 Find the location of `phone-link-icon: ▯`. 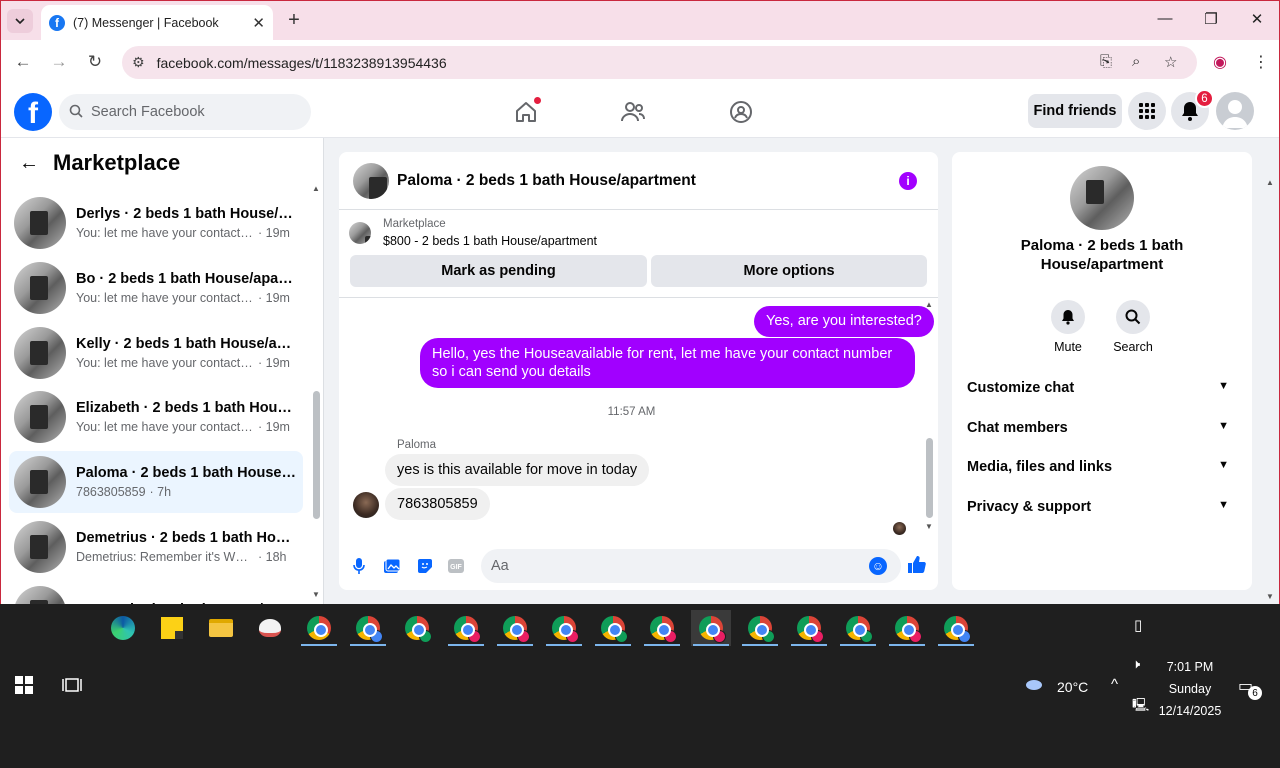

phone-link-icon: ▯ is located at coordinates (1138, 625).